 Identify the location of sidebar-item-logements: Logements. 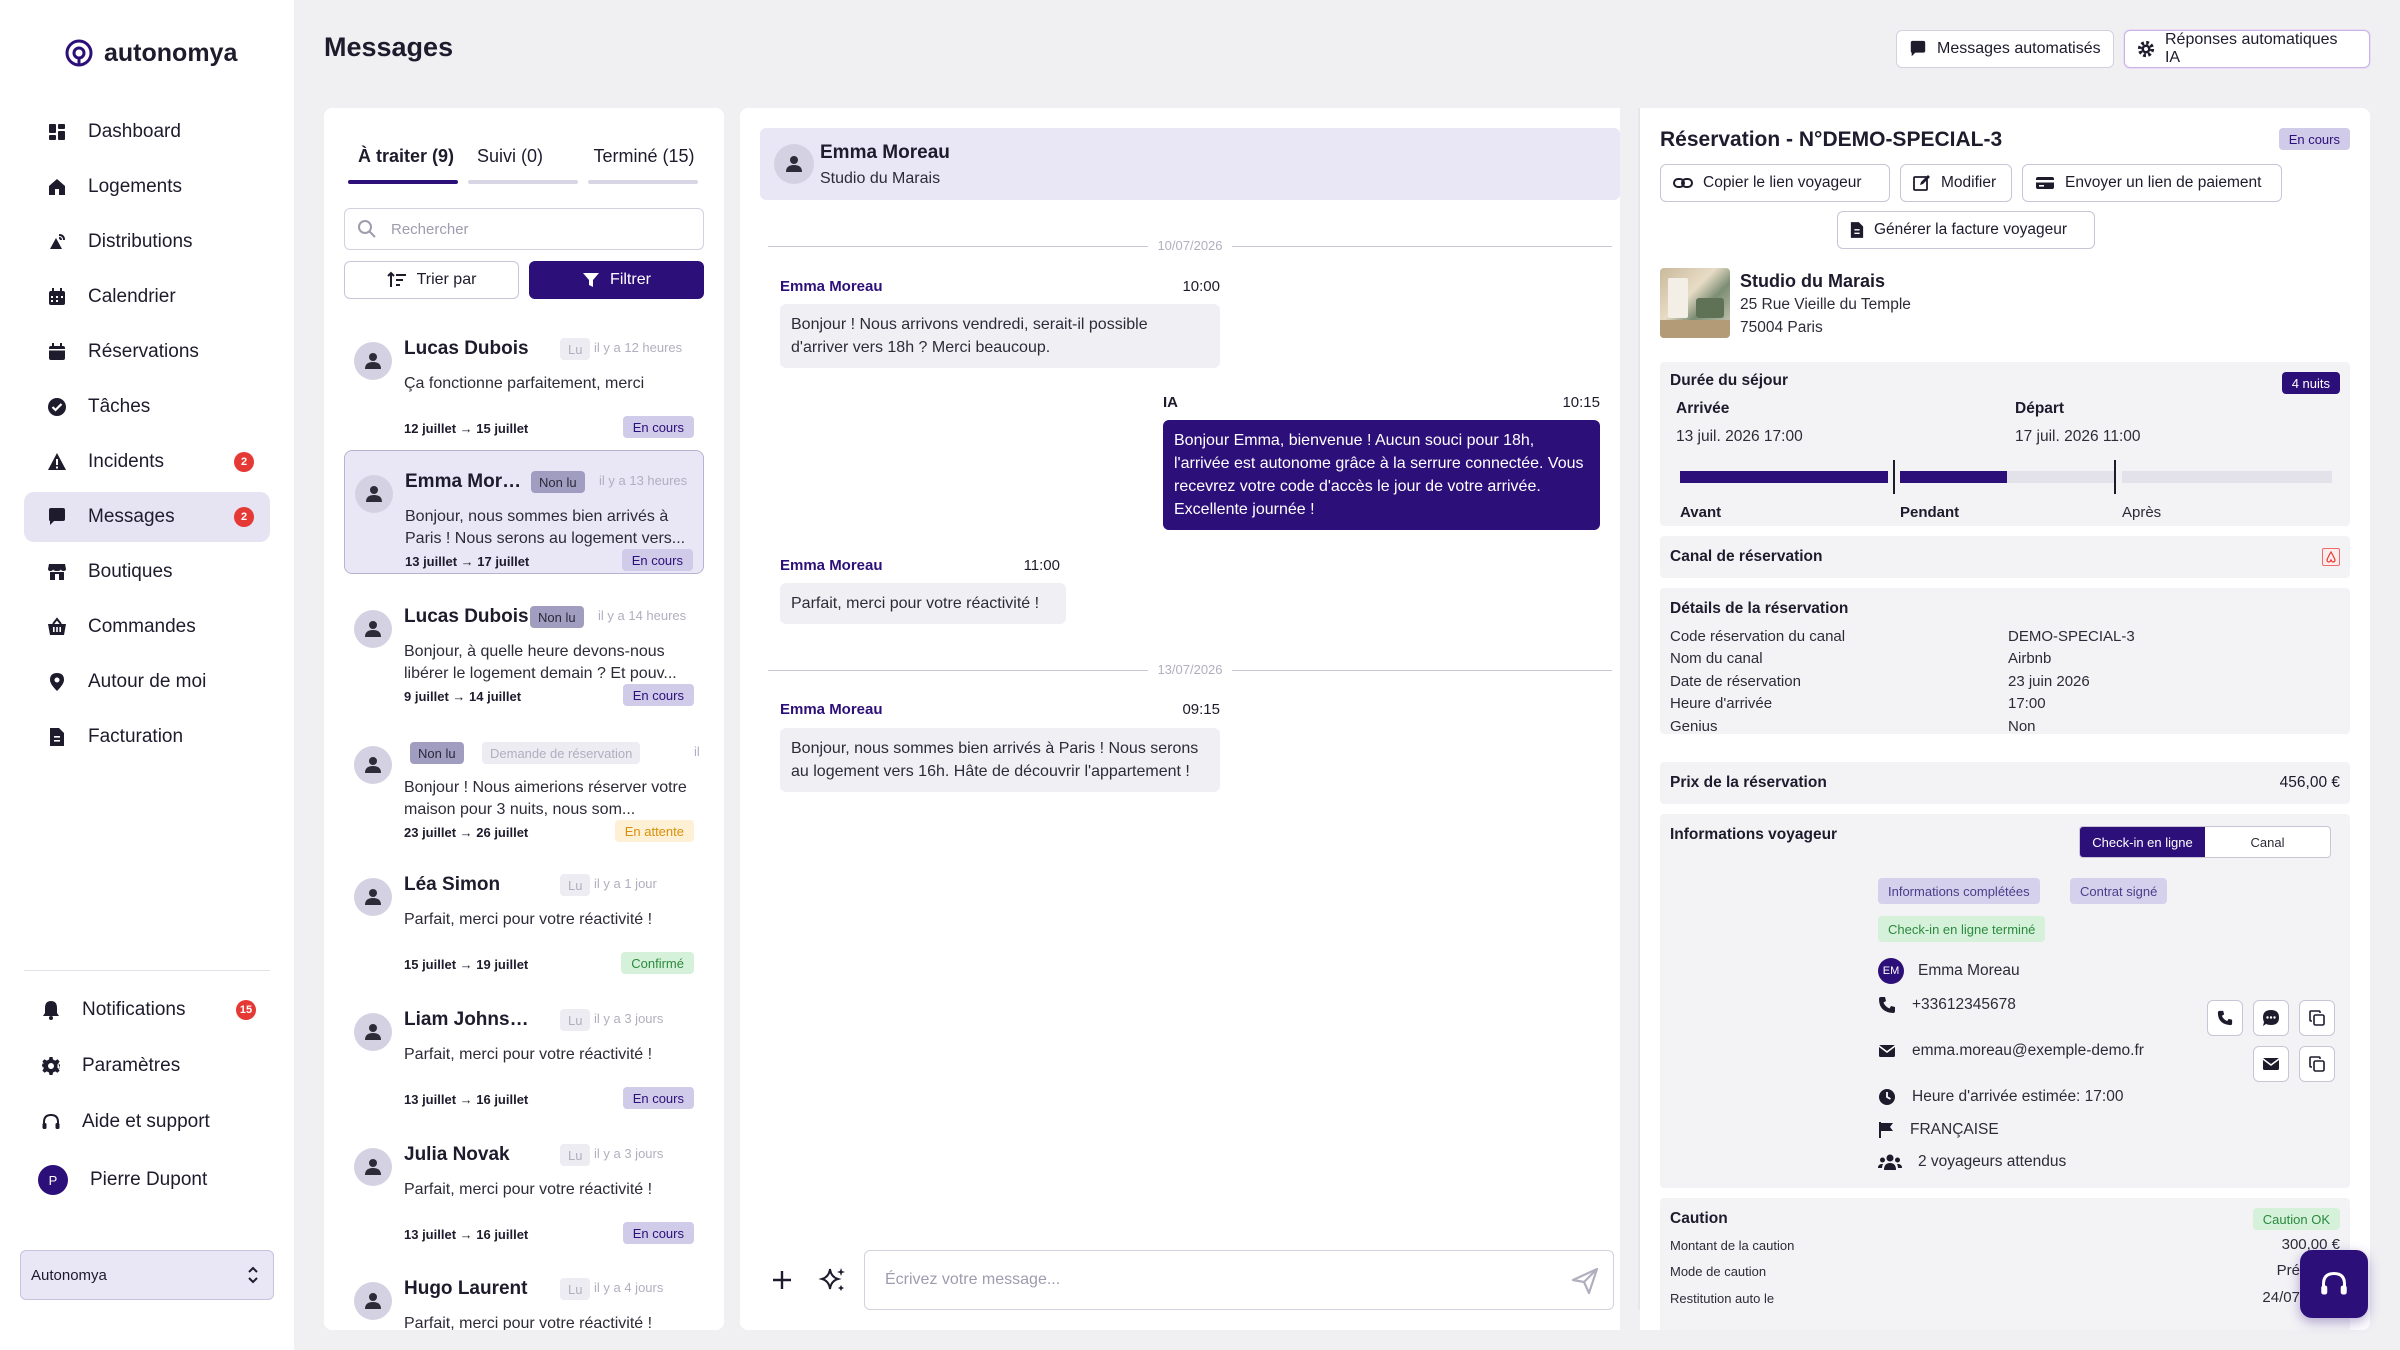
(147, 187).